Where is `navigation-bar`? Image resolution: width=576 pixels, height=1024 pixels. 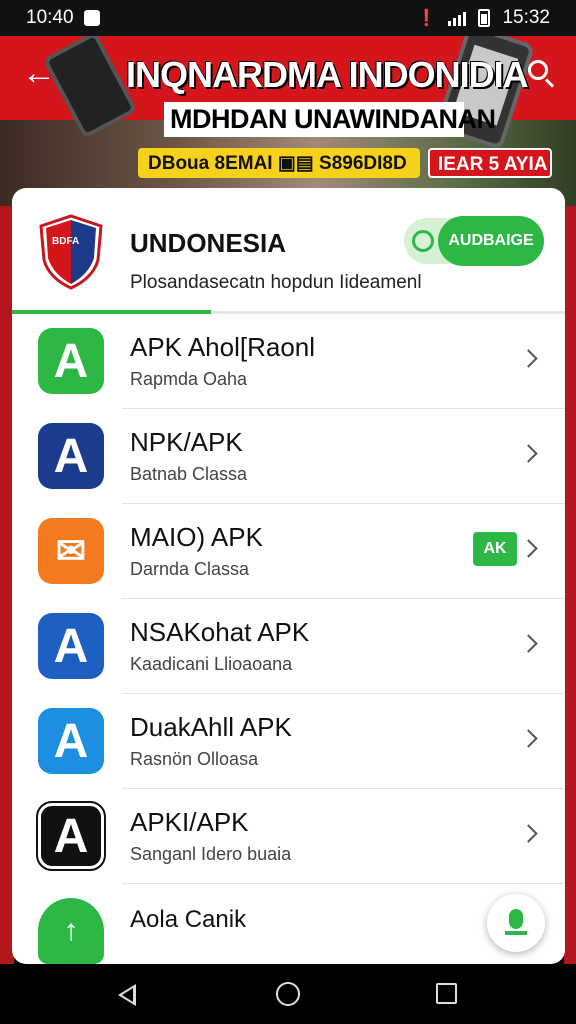 navigation-bar is located at coordinates (288, 994).